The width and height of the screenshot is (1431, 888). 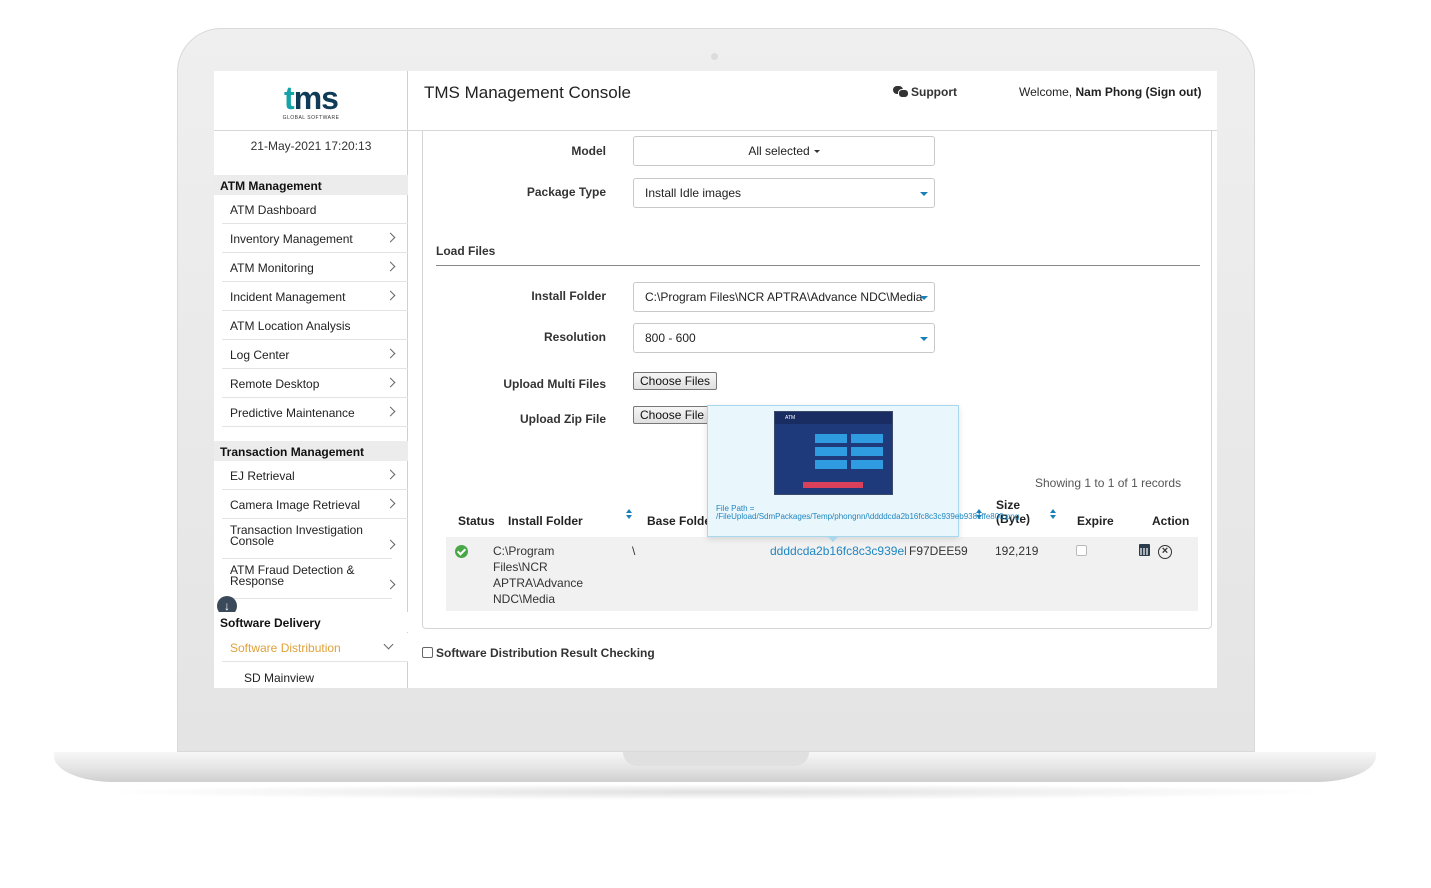 I want to click on nav-atm-dashboard: ATM Dashboard, so click(x=315, y=209).